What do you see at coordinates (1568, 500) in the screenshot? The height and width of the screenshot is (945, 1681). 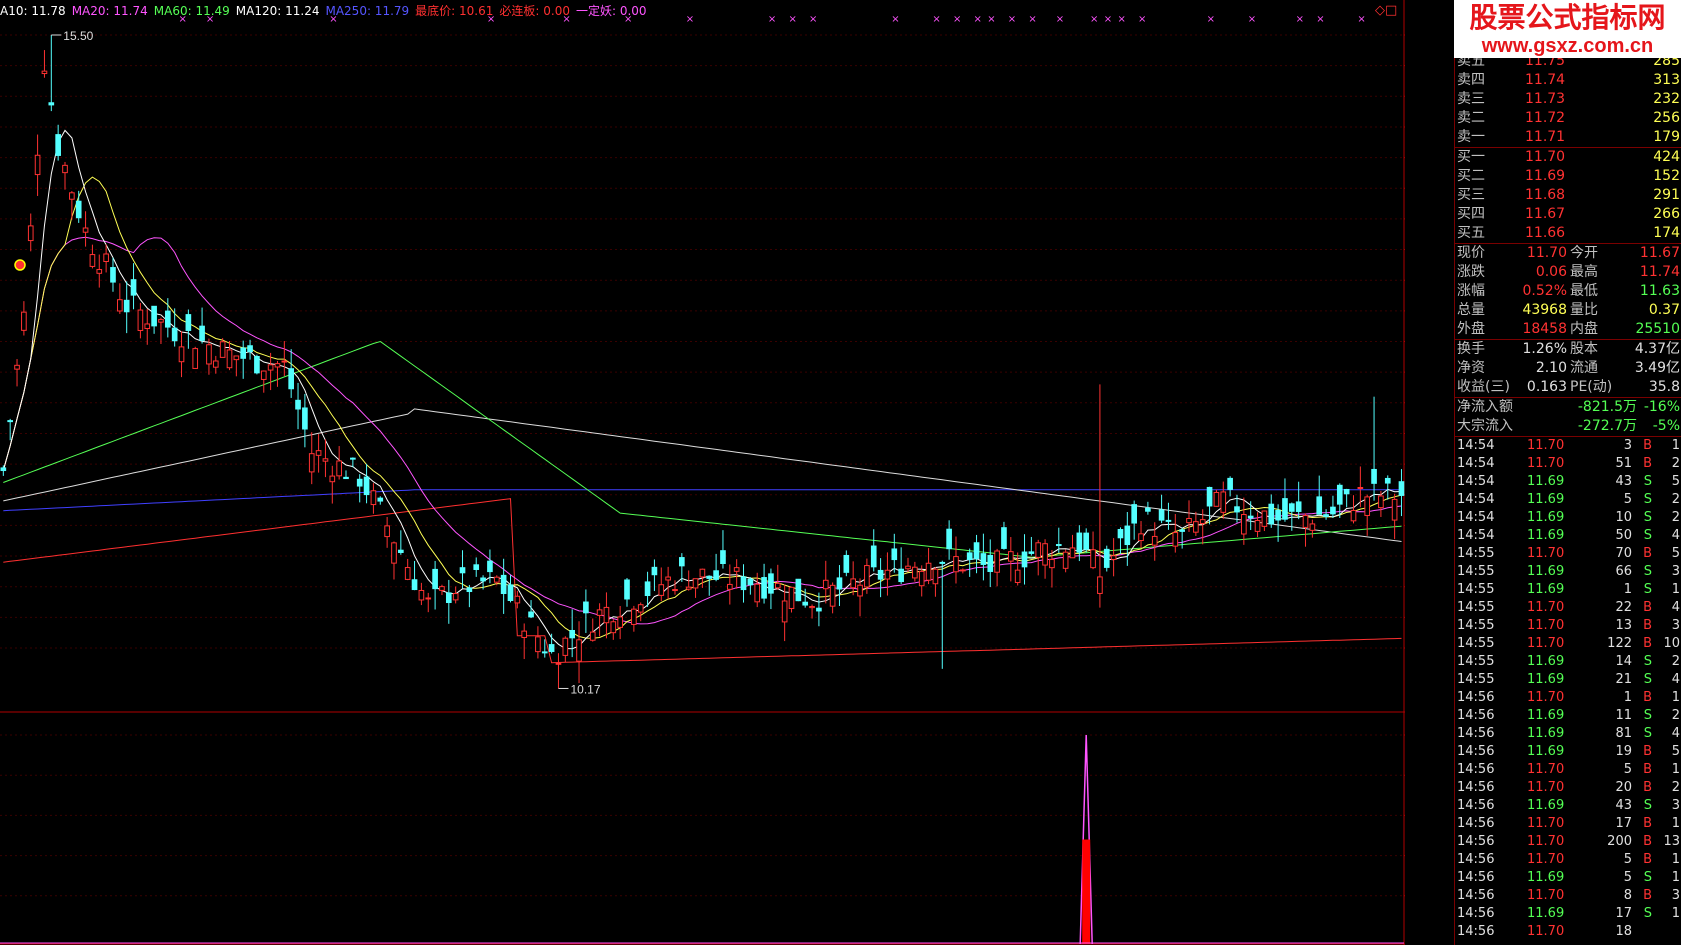 I see `quote-row: 14:54 11.69 5 S 2` at bounding box center [1568, 500].